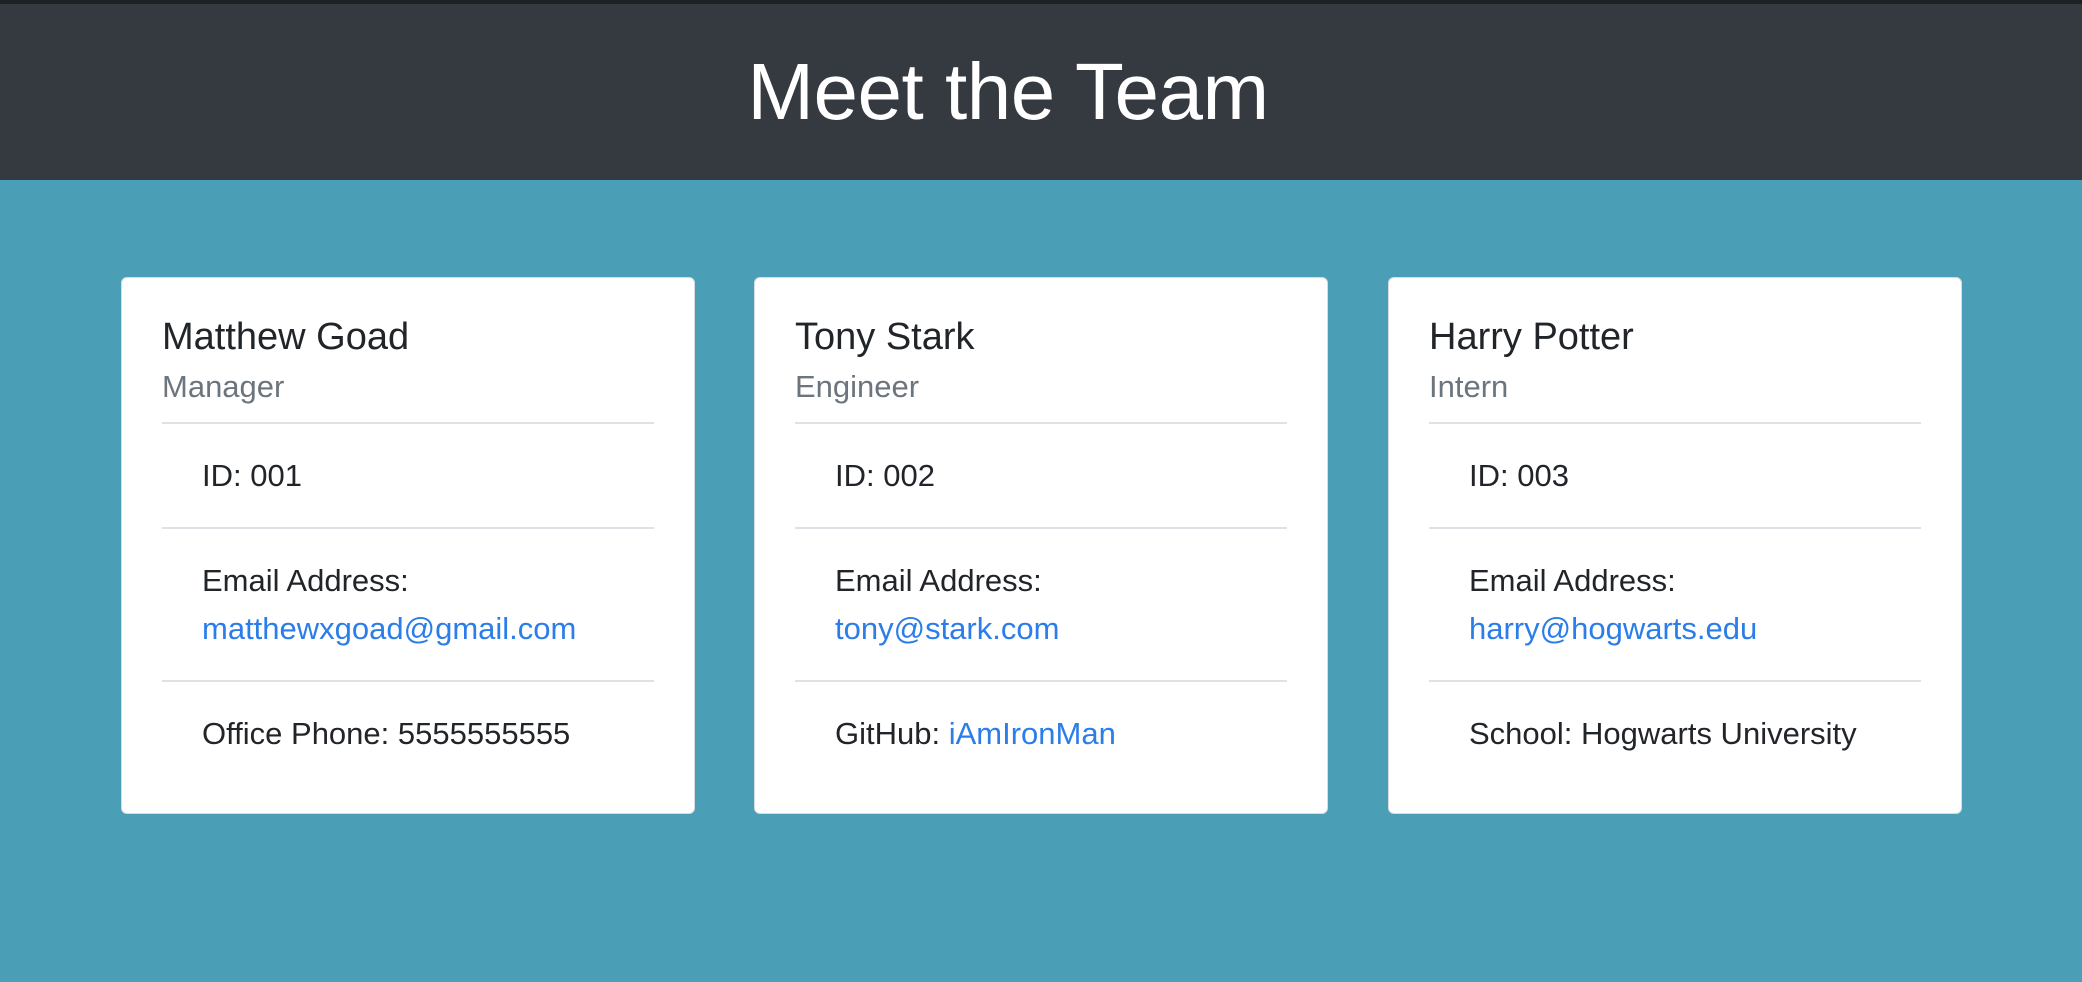 The width and height of the screenshot is (2082, 982). I want to click on list-item-github: GitHub: iAmIronMan, so click(1041, 733).